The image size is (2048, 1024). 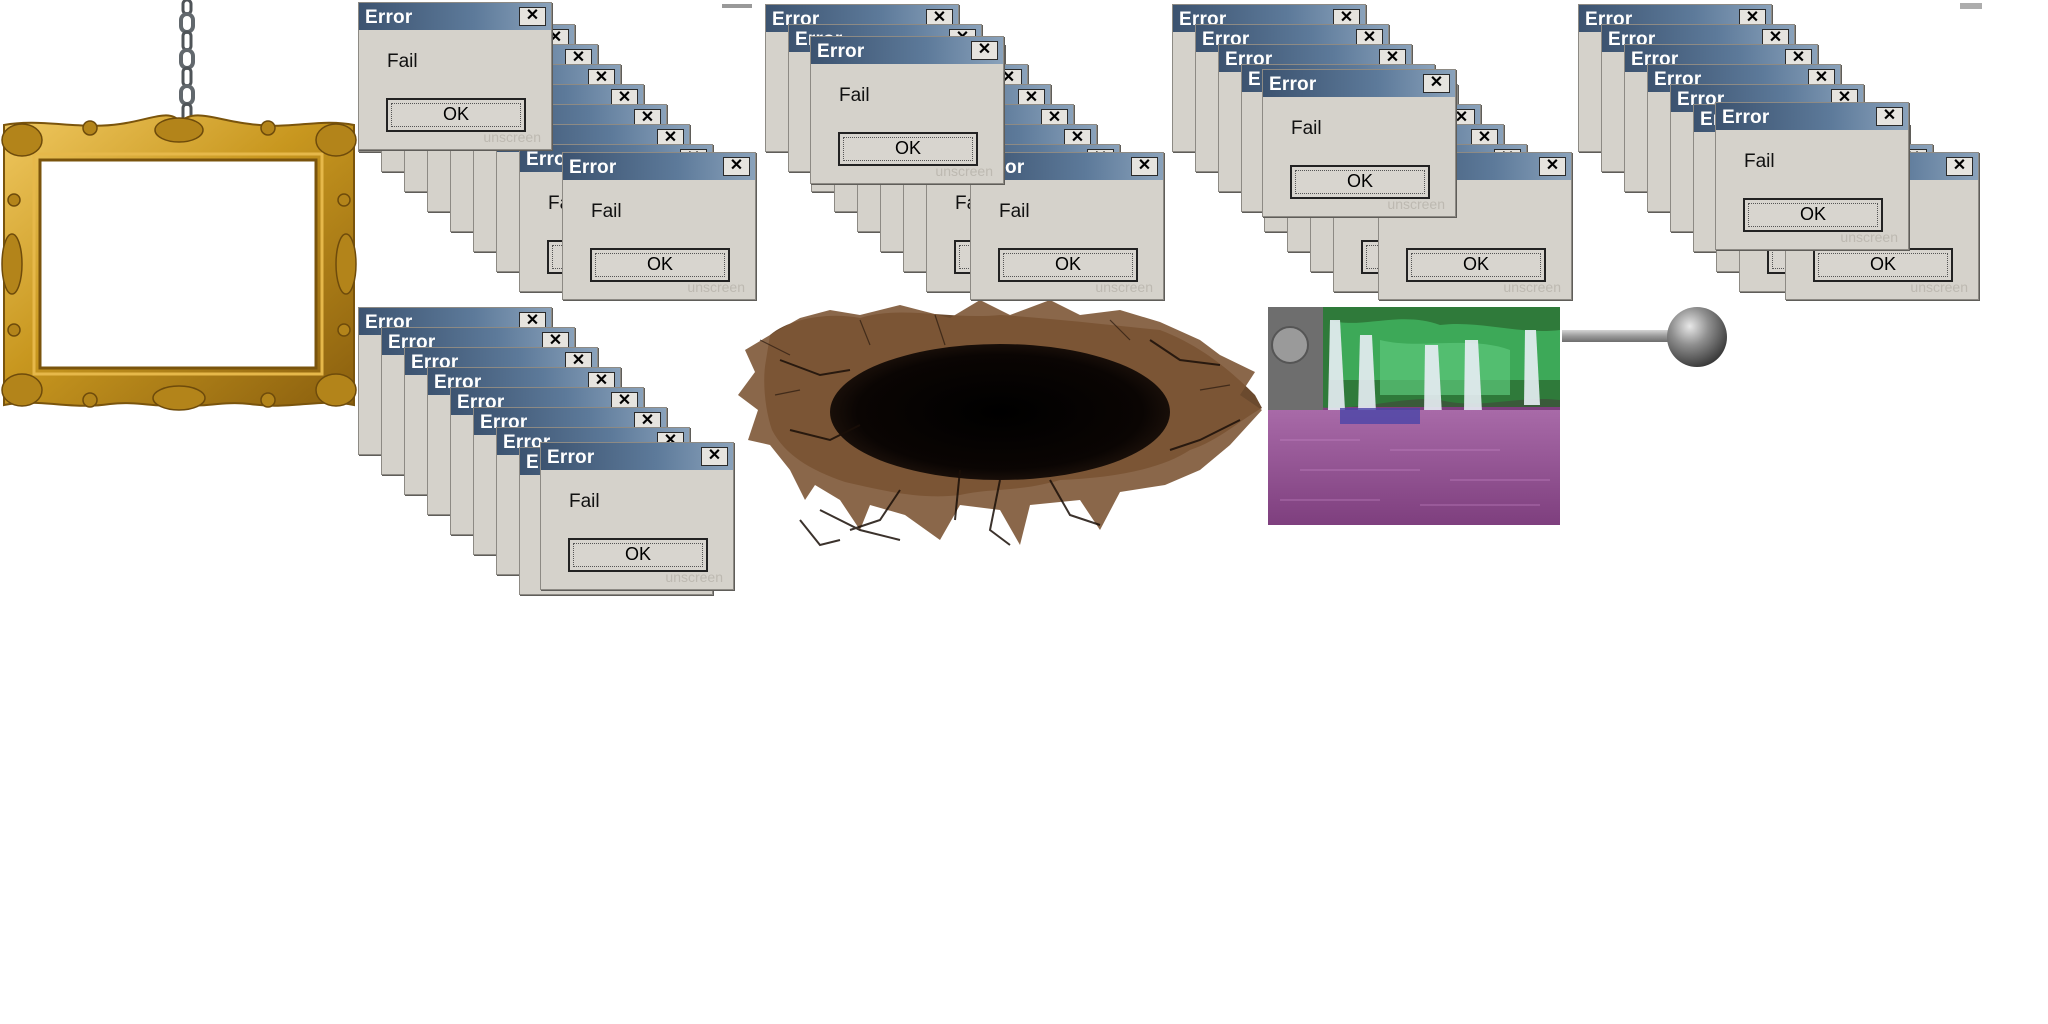 What do you see at coordinates (187, 62) in the screenshot?
I see `chain-icon` at bounding box center [187, 62].